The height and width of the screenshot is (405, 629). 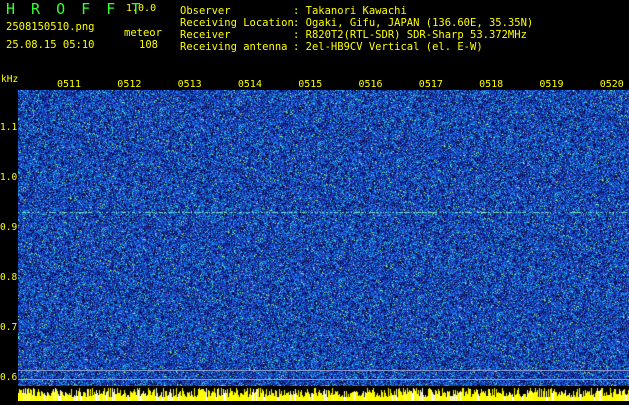 What do you see at coordinates (611, 84) in the screenshot?
I see `x-tick-label: 0520` at bounding box center [611, 84].